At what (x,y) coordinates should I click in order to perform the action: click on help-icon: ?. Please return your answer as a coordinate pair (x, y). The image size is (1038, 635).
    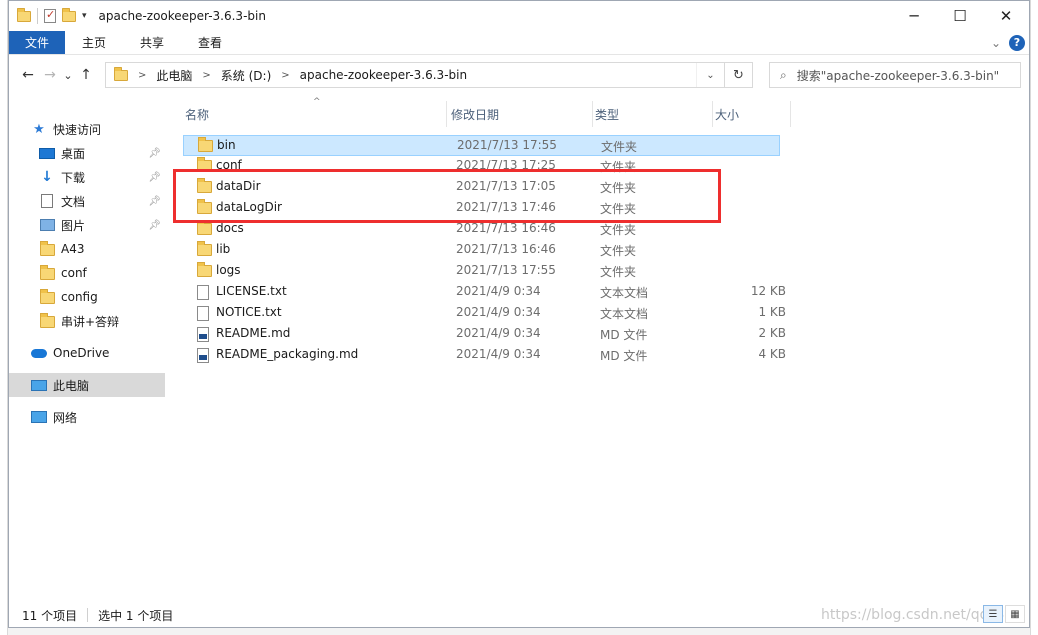
    Looking at the image, I should click on (1017, 42).